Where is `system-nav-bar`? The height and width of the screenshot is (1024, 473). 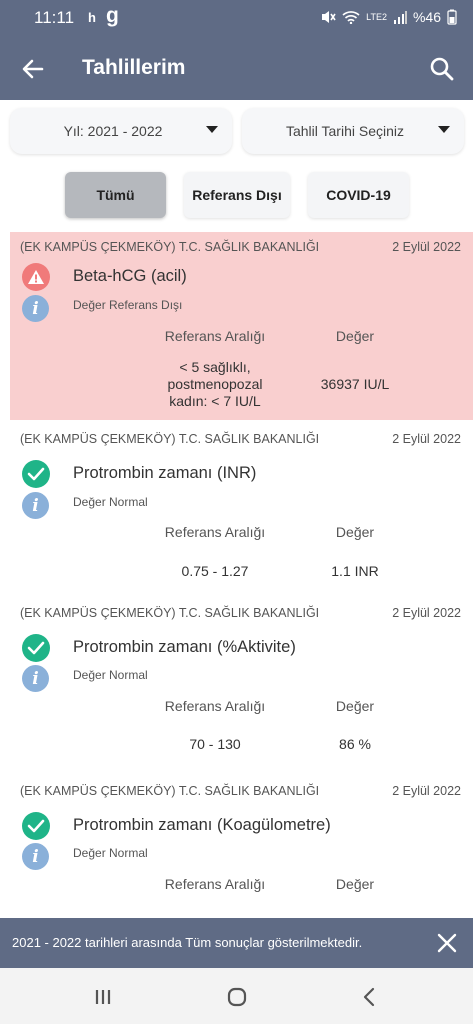
system-nav-bar is located at coordinates (236, 996).